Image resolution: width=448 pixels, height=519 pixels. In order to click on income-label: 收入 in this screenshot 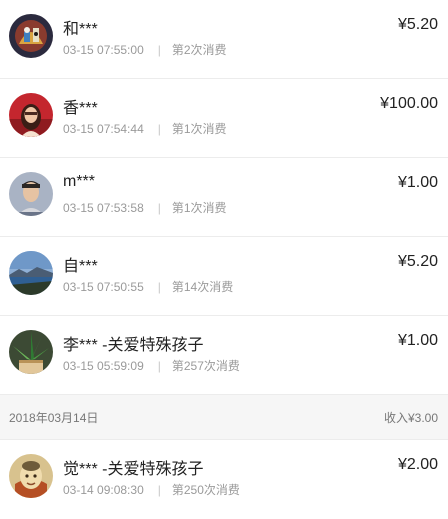, I will do `click(395, 418)`.